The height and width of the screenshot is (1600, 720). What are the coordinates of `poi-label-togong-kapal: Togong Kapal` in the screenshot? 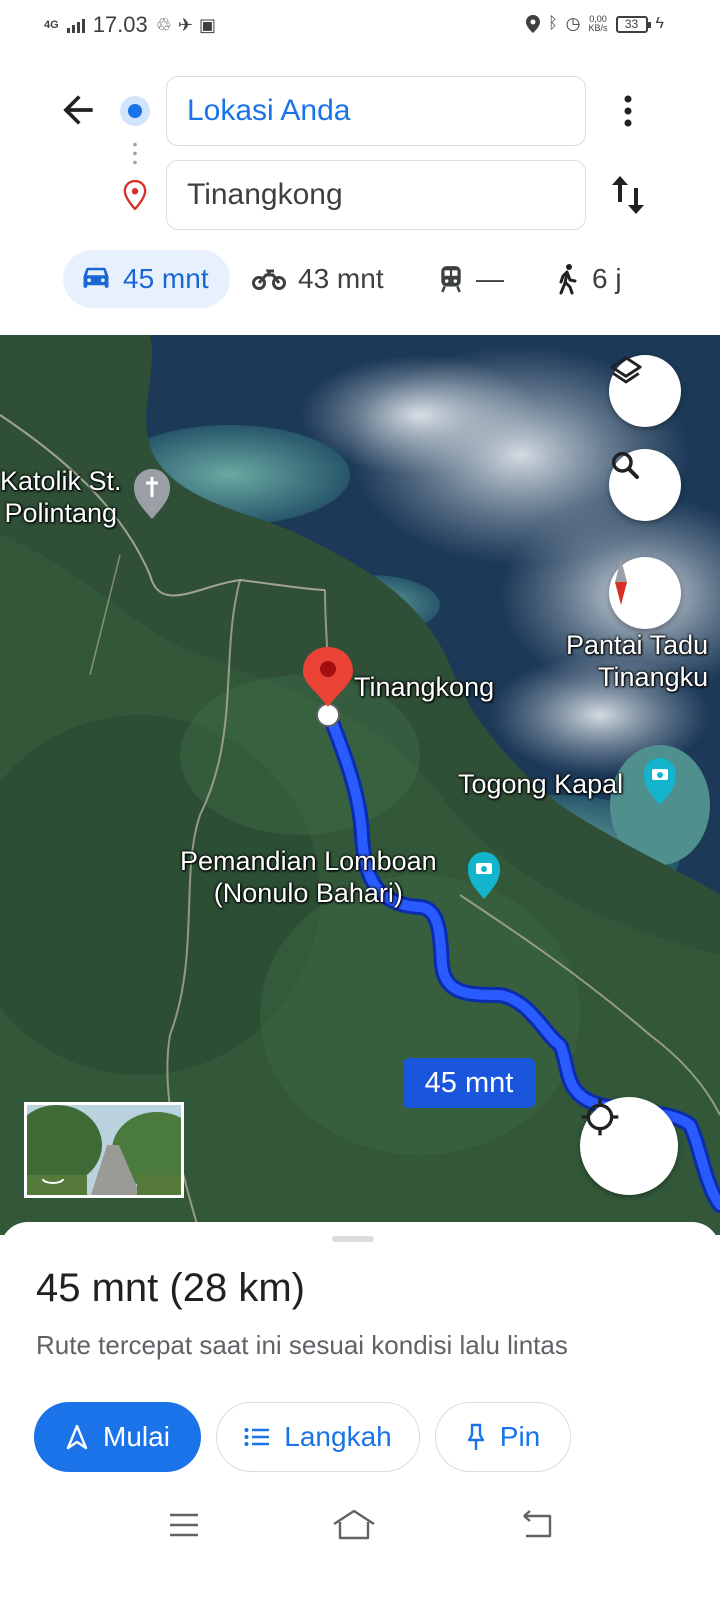 It's located at (540, 784).